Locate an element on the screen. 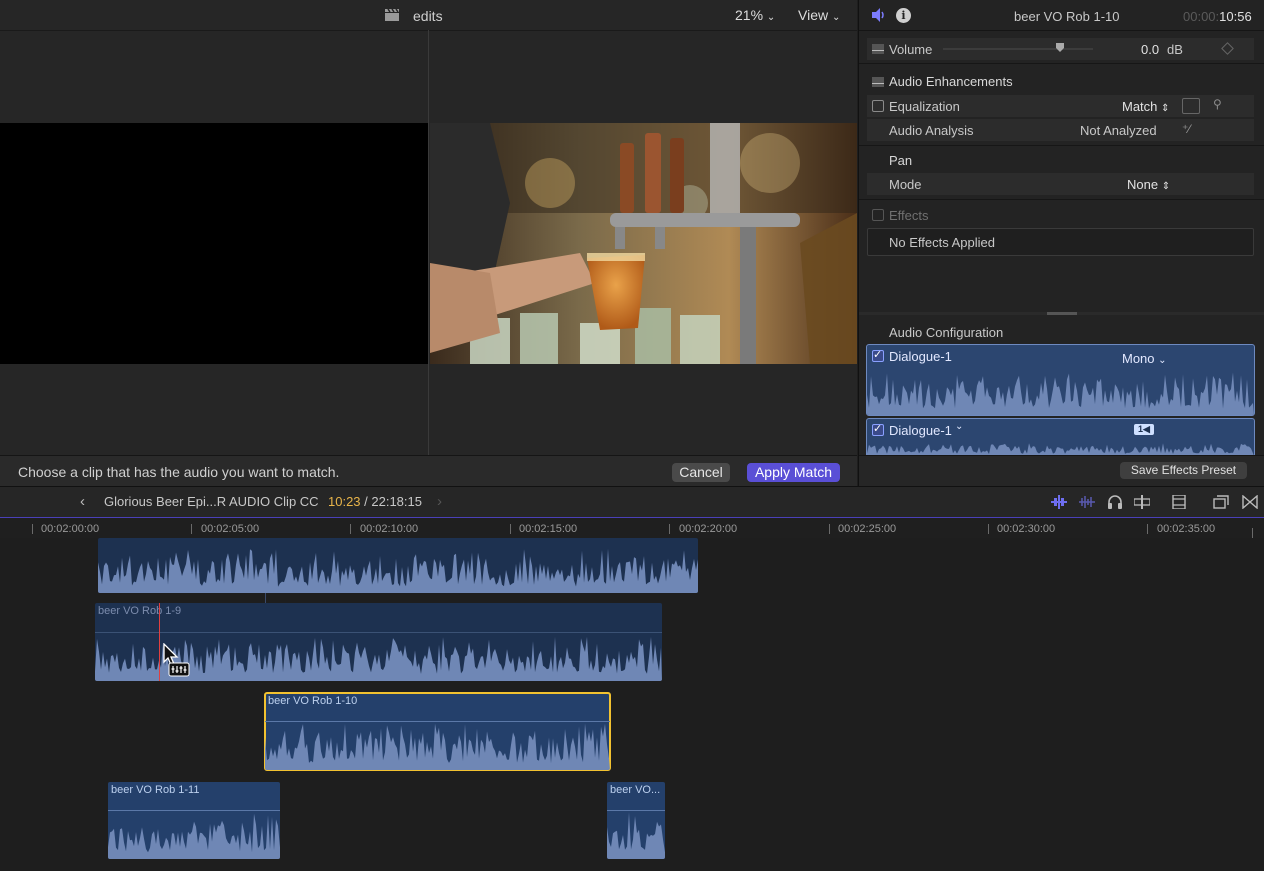 The image size is (1264, 871). ruler-label: 00:02:30:00 is located at coordinates (1026, 529).